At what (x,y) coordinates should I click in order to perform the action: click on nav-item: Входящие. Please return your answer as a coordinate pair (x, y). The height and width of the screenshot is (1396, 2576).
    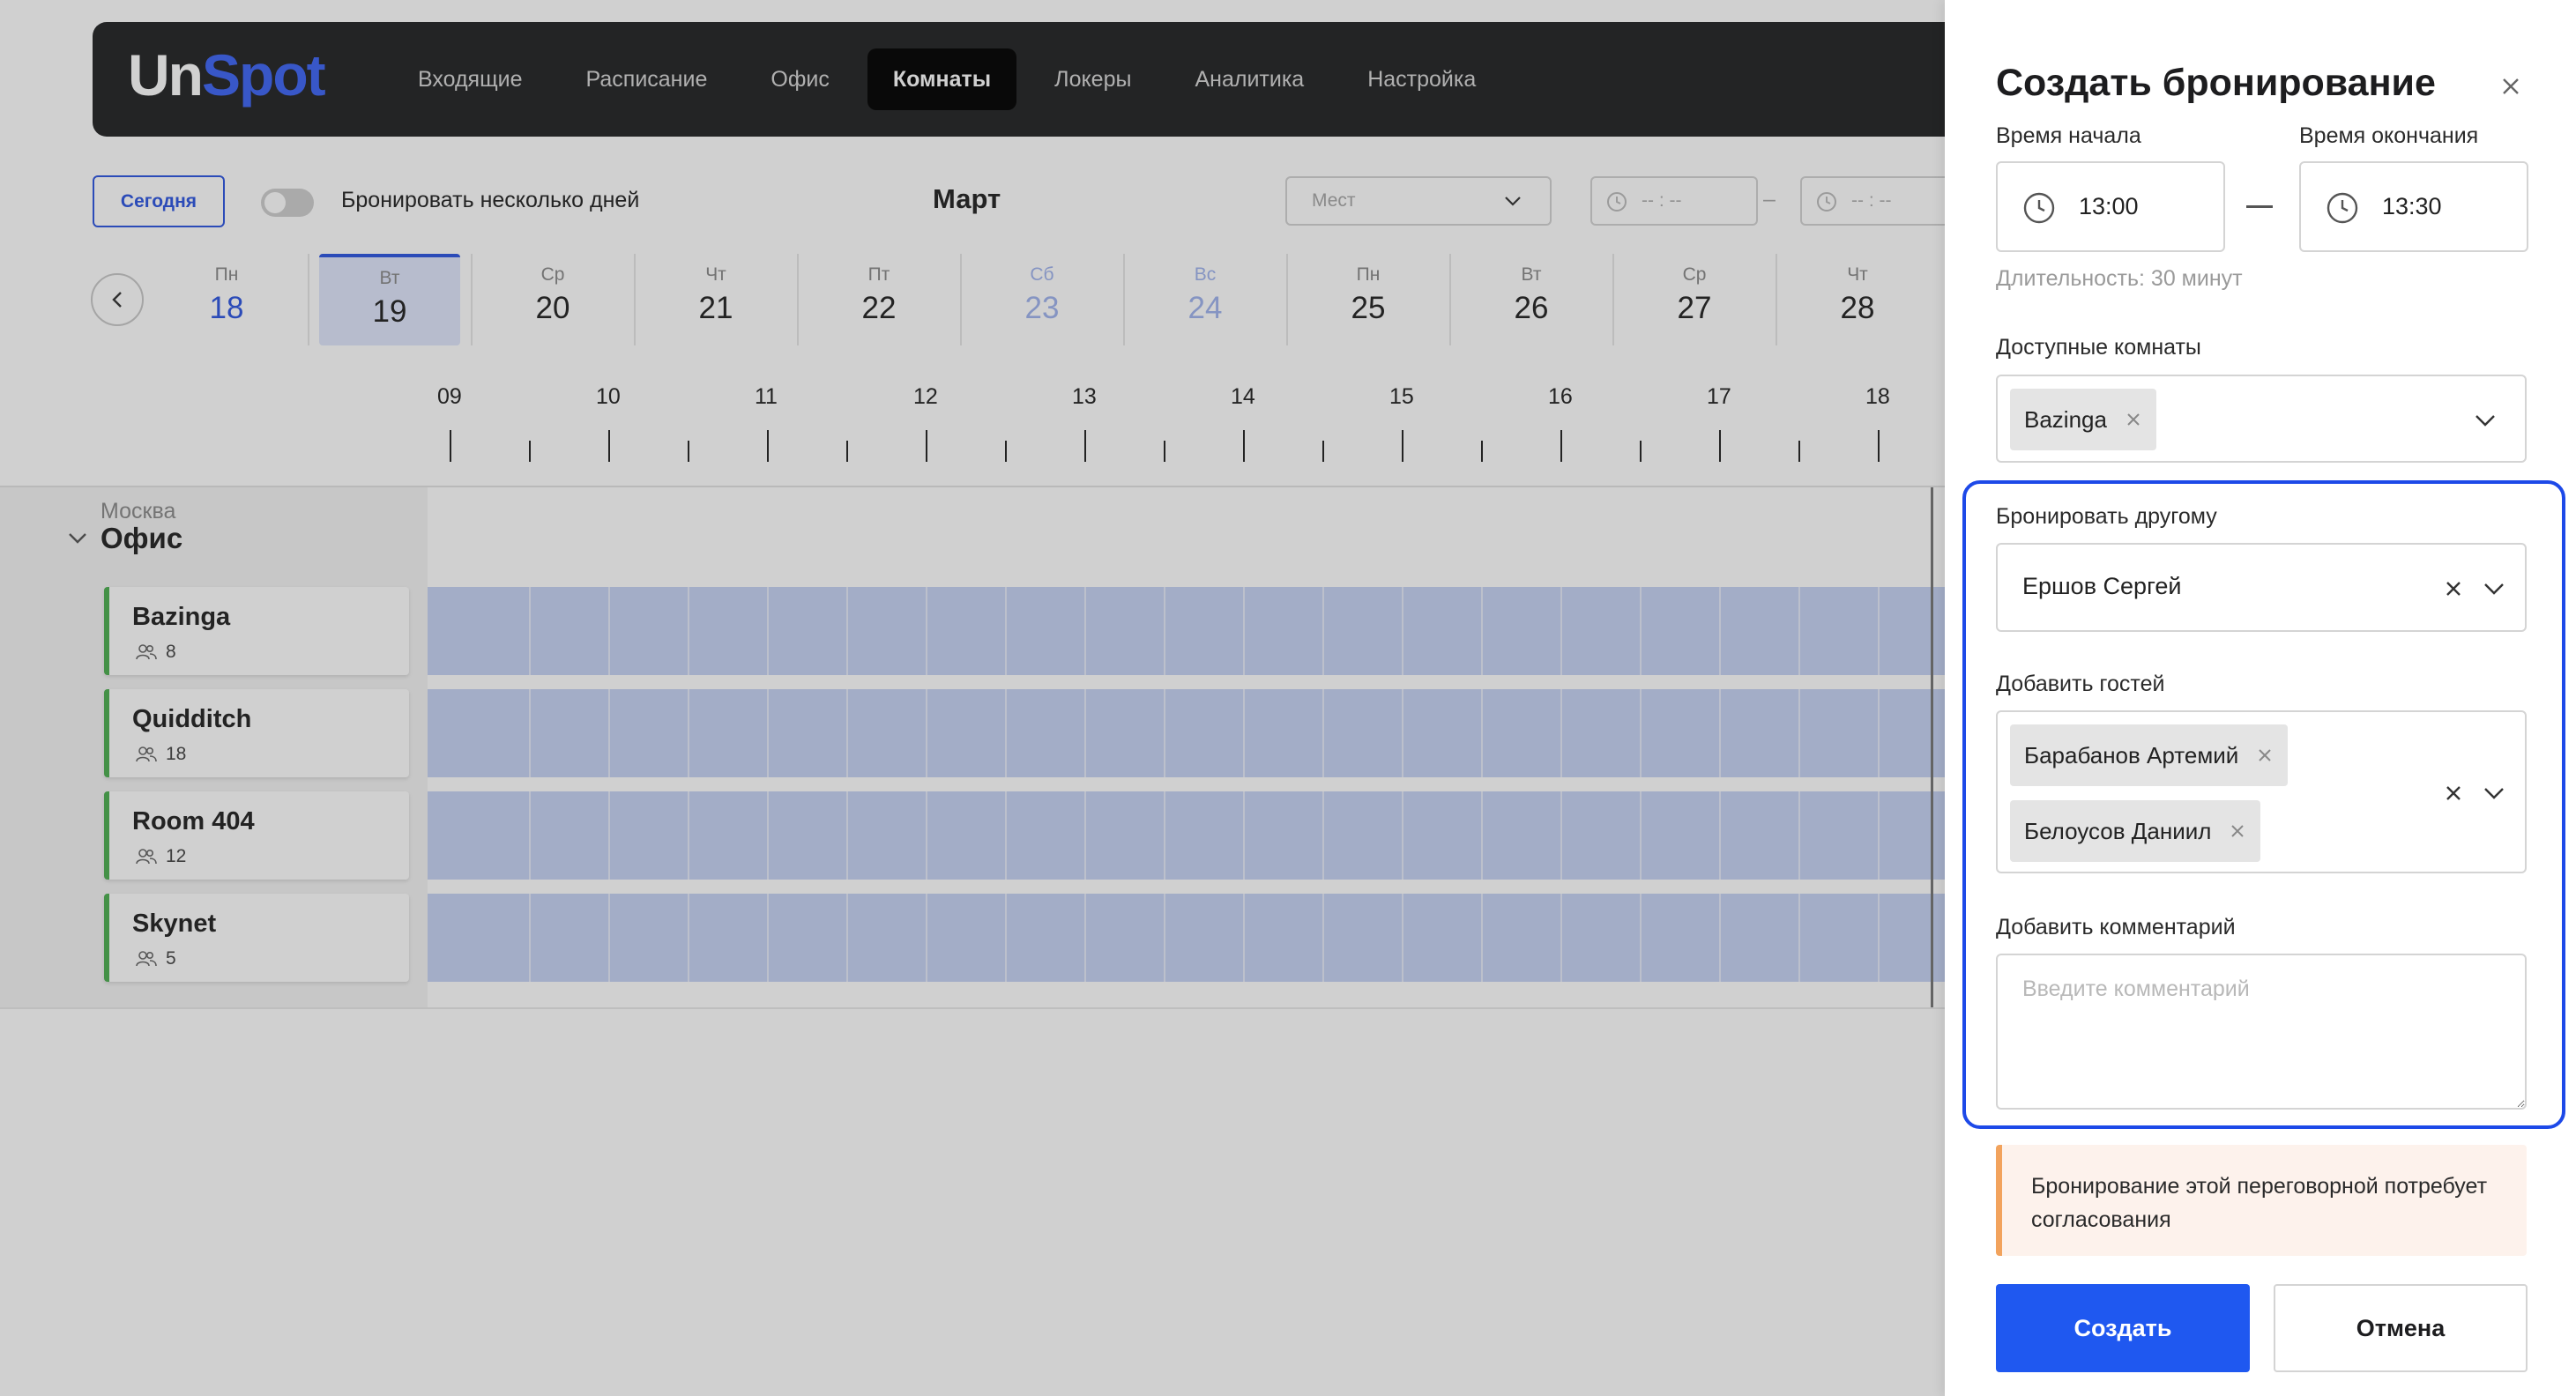
    Looking at the image, I should click on (470, 79).